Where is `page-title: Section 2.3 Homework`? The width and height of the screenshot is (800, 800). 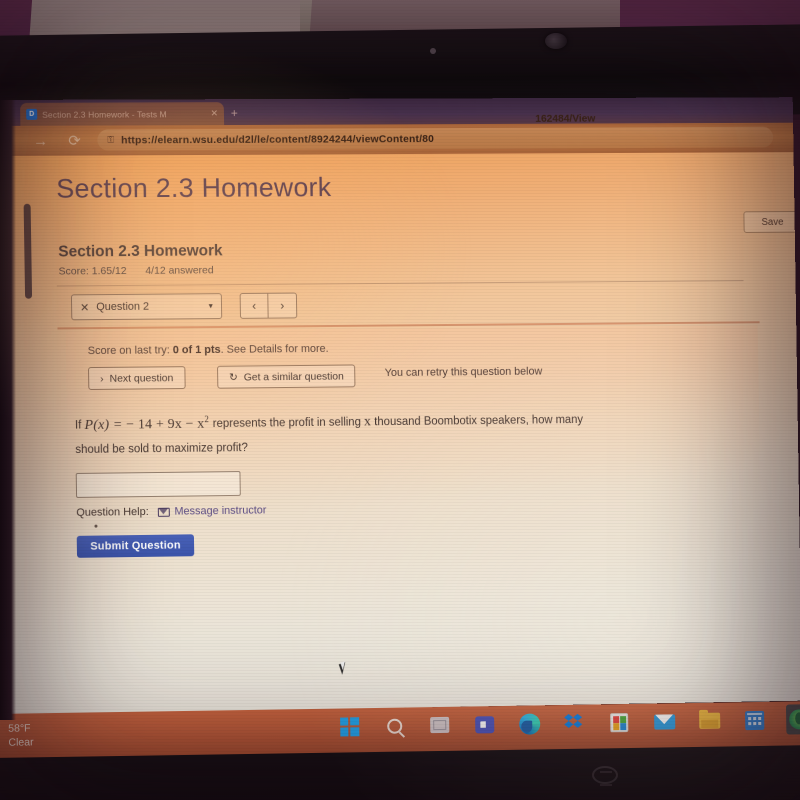 page-title: Section 2.3 Homework is located at coordinates (194, 188).